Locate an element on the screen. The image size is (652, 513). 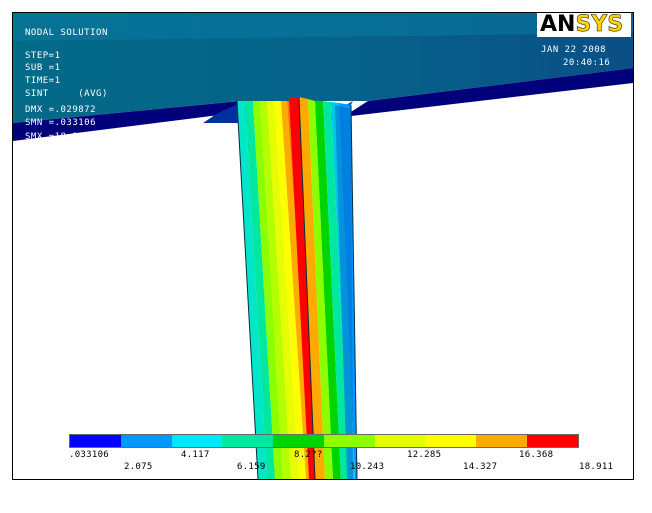
date-label: JAN 22 2008 is located at coordinates (574, 50).